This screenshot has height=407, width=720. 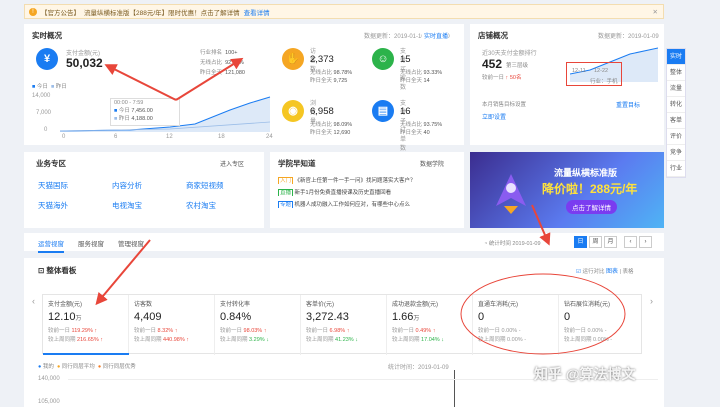 What do you see at coordinates (594, 74) in the screenshot?
I see `annotation-rect` at bounding box center [594, 74].